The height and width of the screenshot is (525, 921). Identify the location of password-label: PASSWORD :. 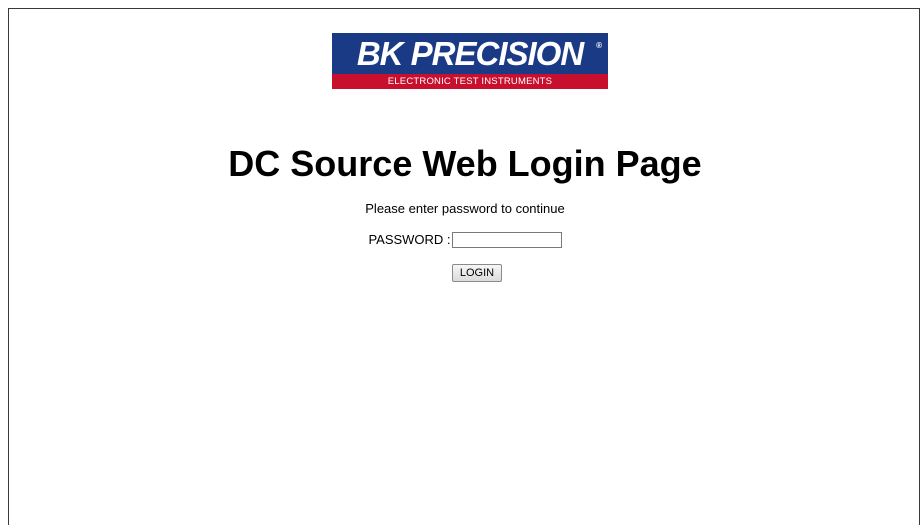
(409, 240).